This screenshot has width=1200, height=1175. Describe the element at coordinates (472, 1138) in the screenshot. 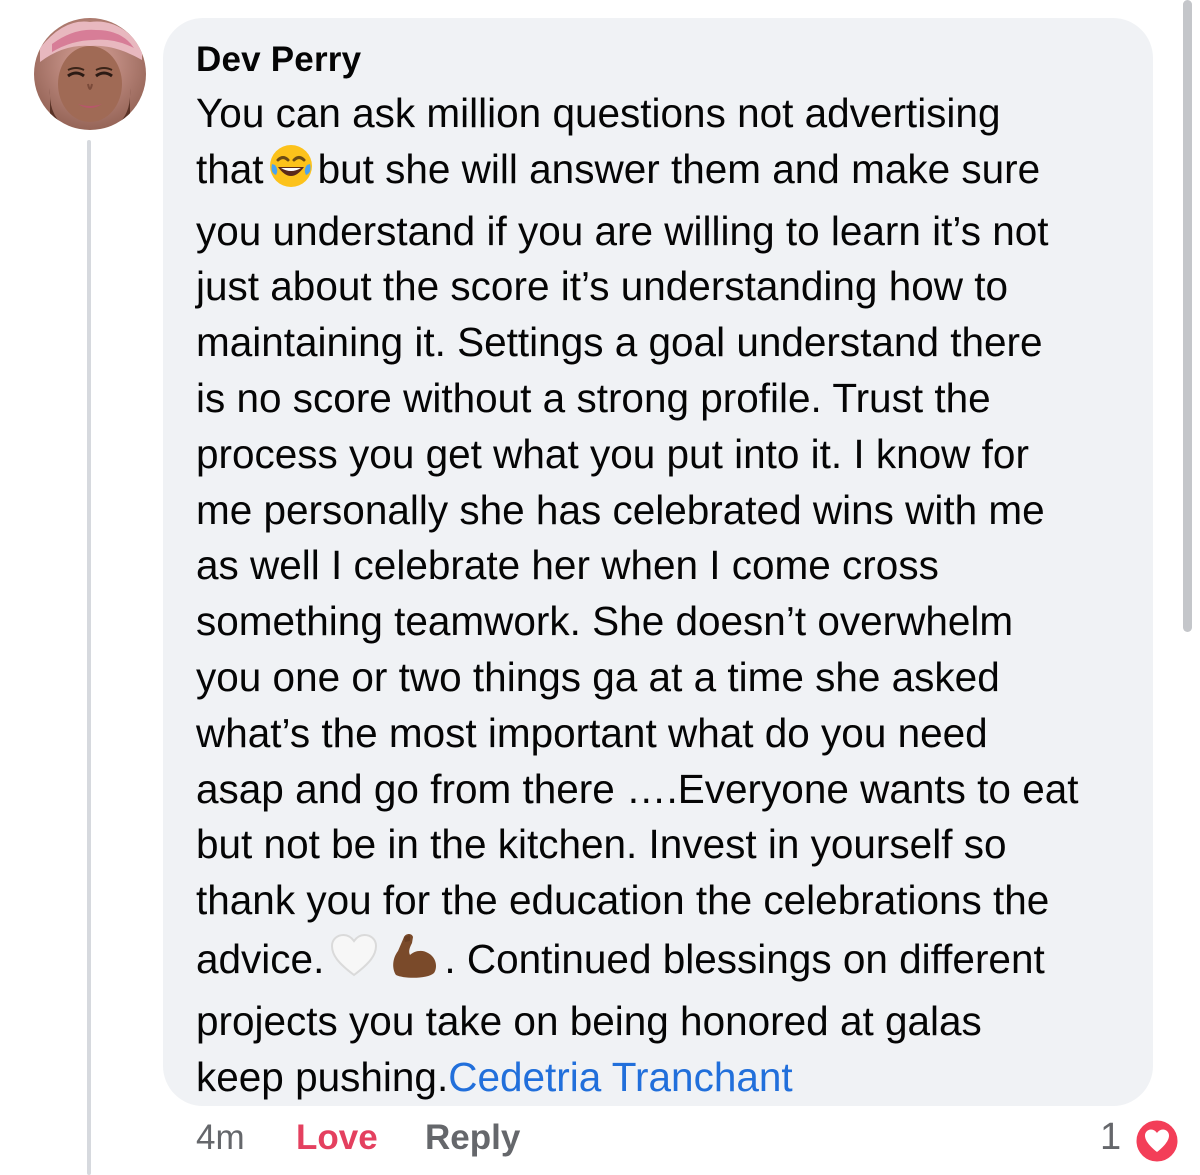

I see `reply-link: Reply` at that location.